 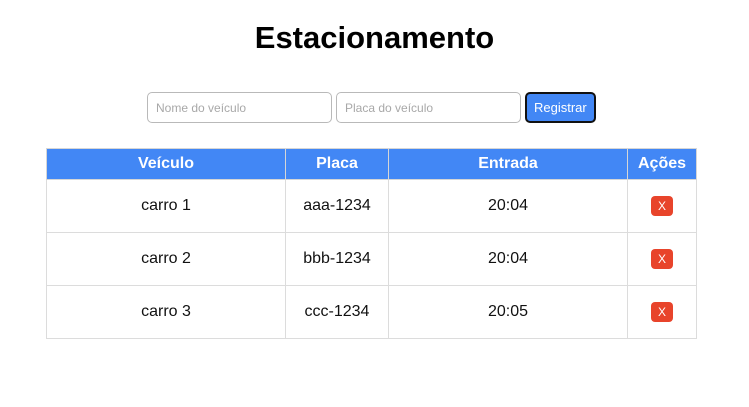 What do you see at coordinates (337, 312) in the screenshot?
I see `cell-plate: ccc-1234` at bounding box center [337, 312].